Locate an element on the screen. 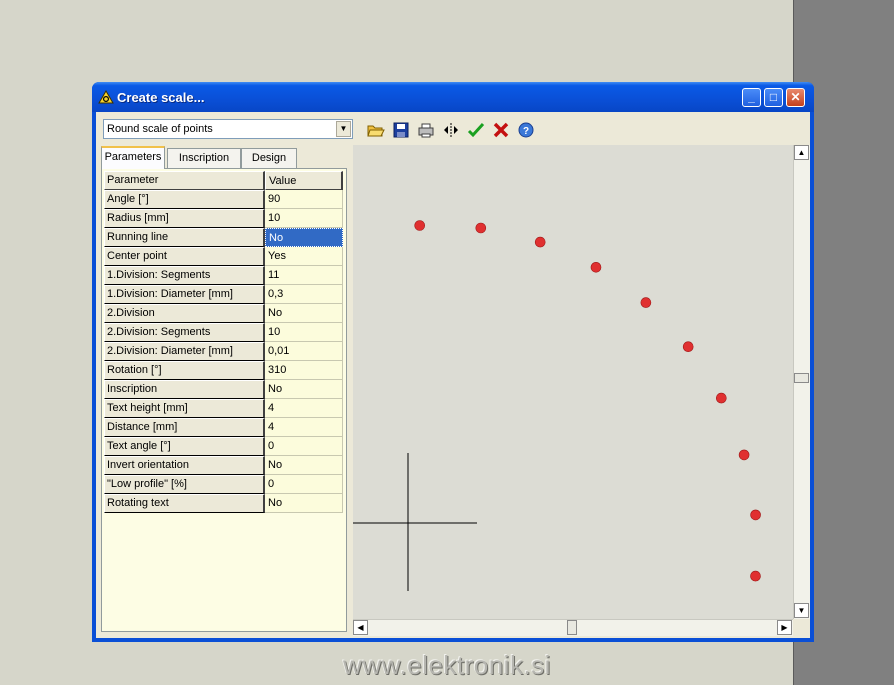 This screenshot has height=685, width=894. watermark-text: www.elektronik.si is located at coordinates (447, 665).